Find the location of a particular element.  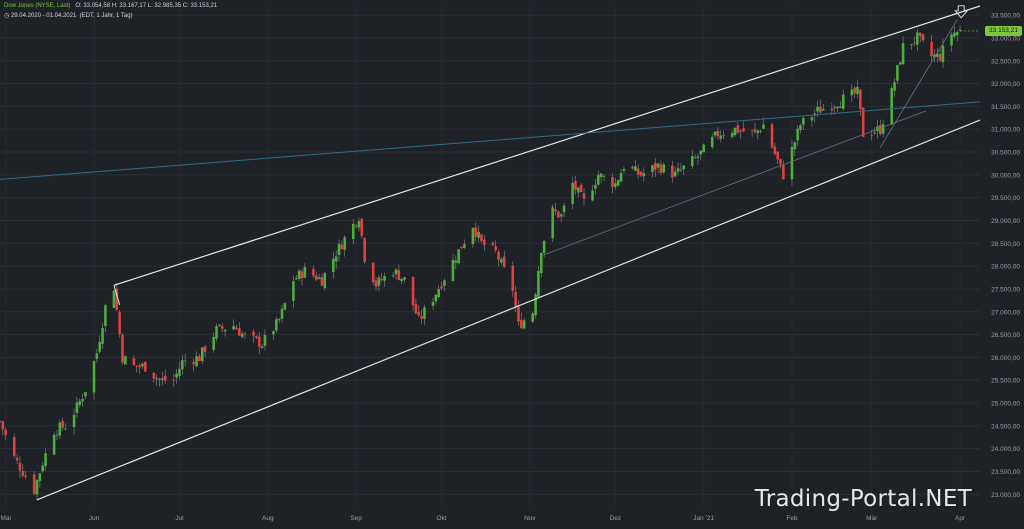

y-tick-label: 31.500,00 is located at coordinates (1005, 107).